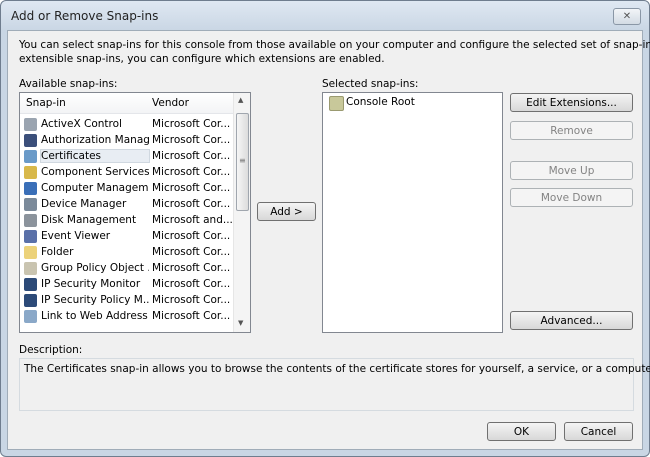 This screenshot has height=457, width=650. Describe the element at coordinates (91, 284) in the screenshot. I see `snapin-name: IP Security Monitor` at that location.